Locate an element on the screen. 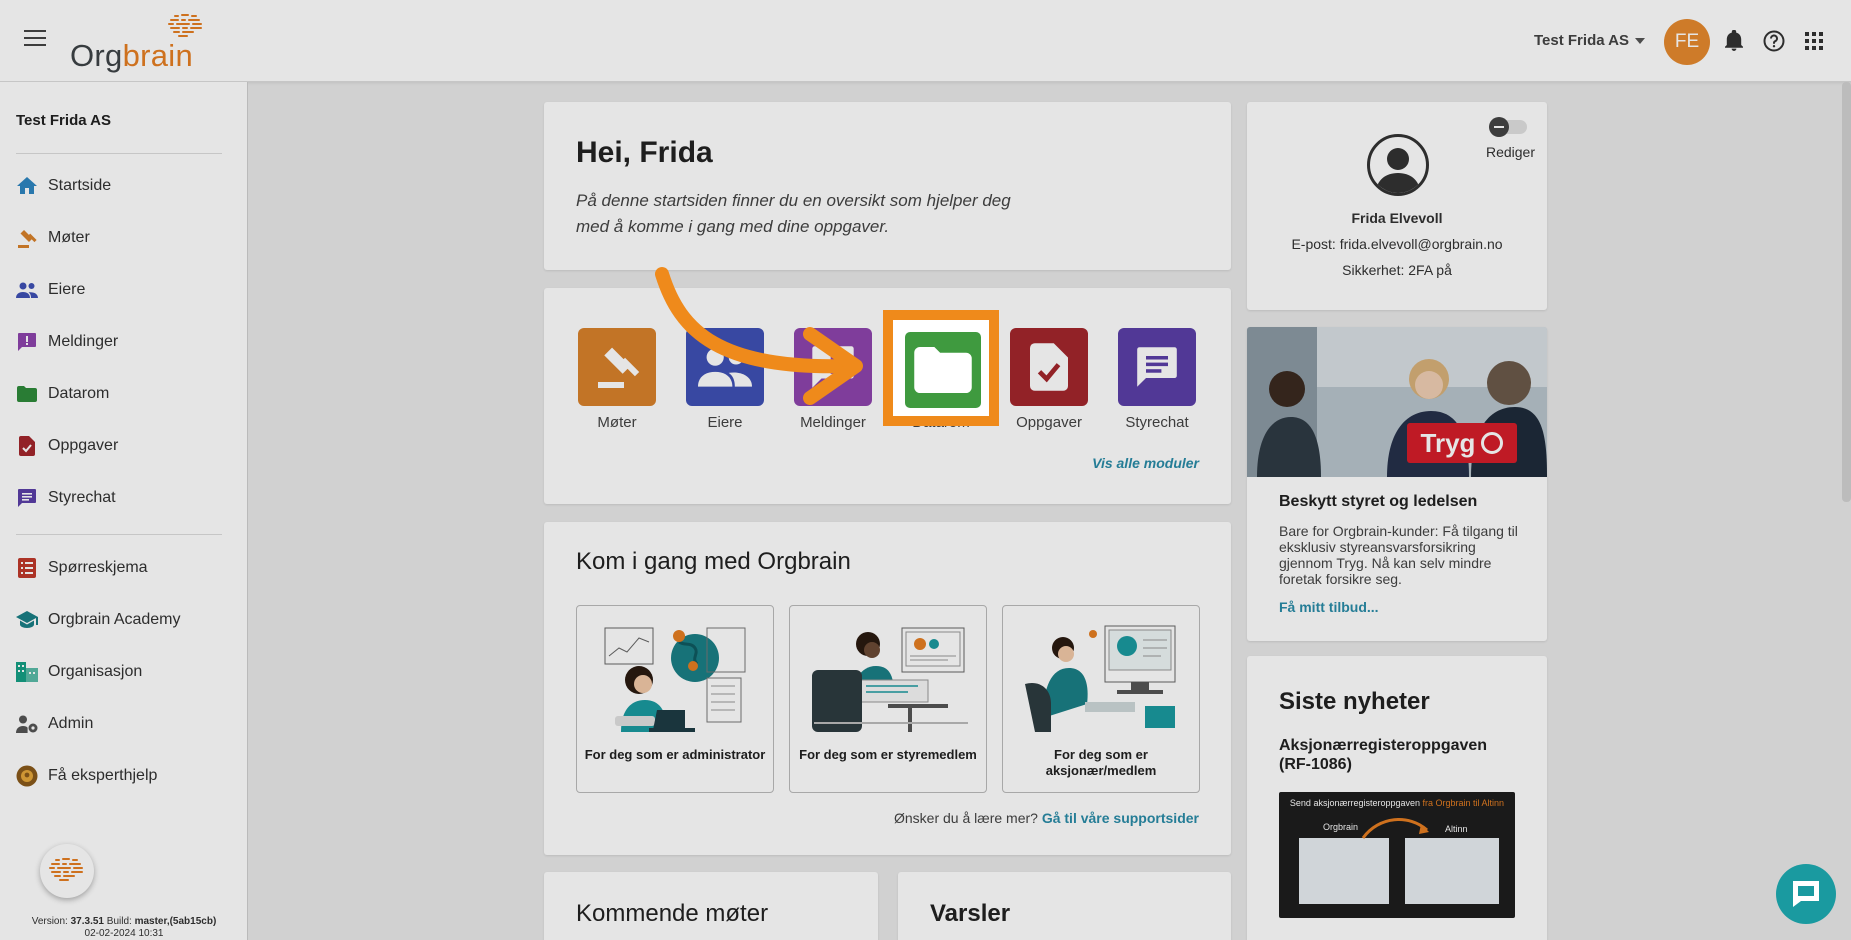 This screenshot has height=940, width=1851. chat-support-button is located at coordinates (1806, 894).